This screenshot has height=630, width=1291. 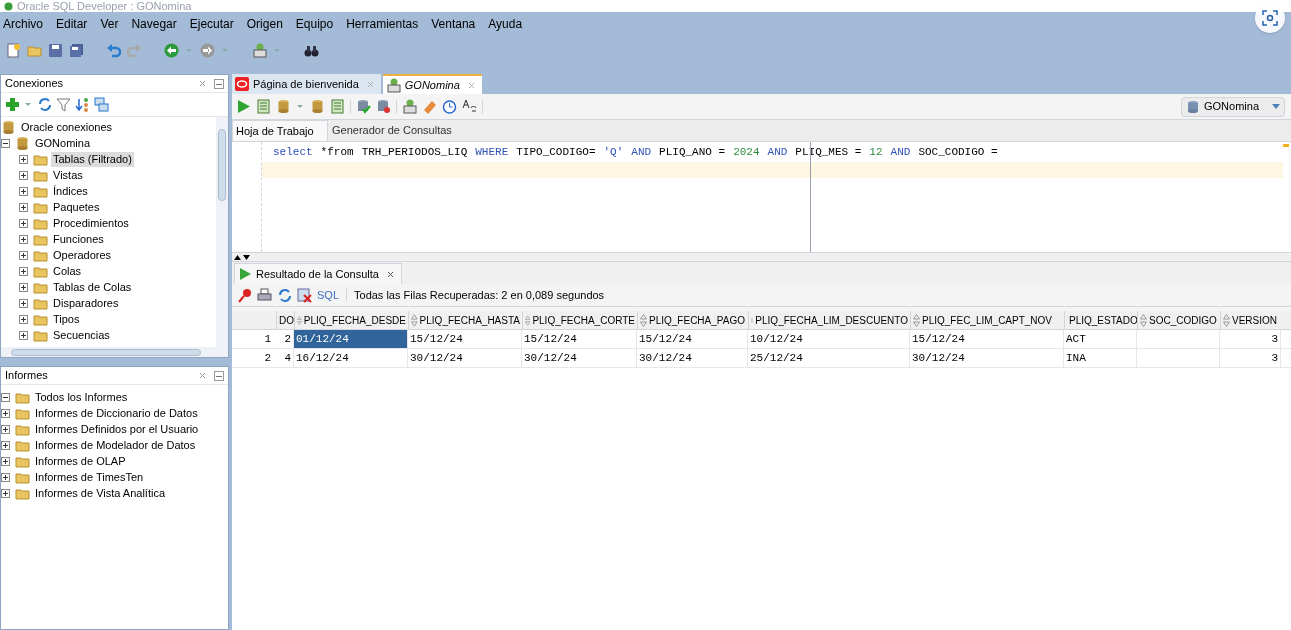 What do you see at coordinates (55, 50) in the screenshot?
I see `save-icon` at bounding box center [55, 50].